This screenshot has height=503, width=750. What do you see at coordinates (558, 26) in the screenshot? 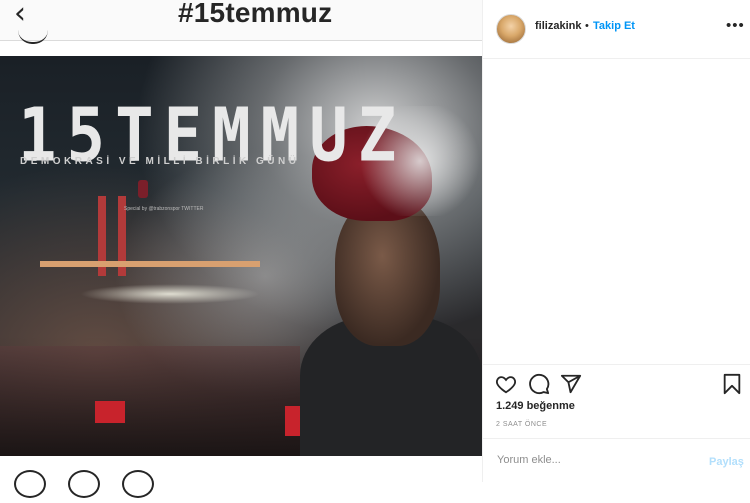
I see `username-link: filizakink` at bounding box center [558, 26].